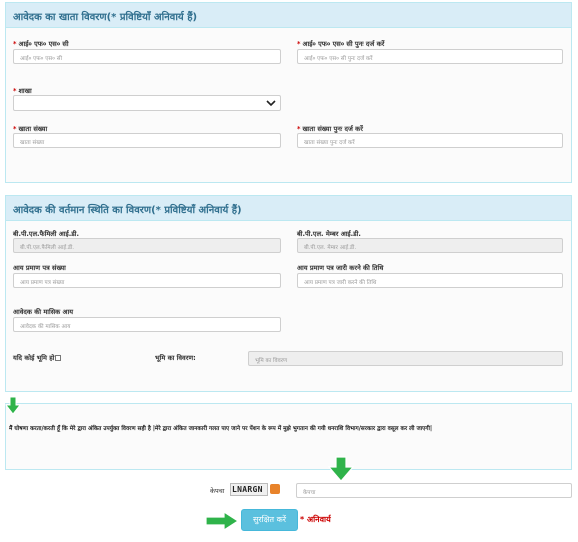  Describe the element at coordinates (271, 103) in the screenshot. I see `chevron-down-icon` at that location.